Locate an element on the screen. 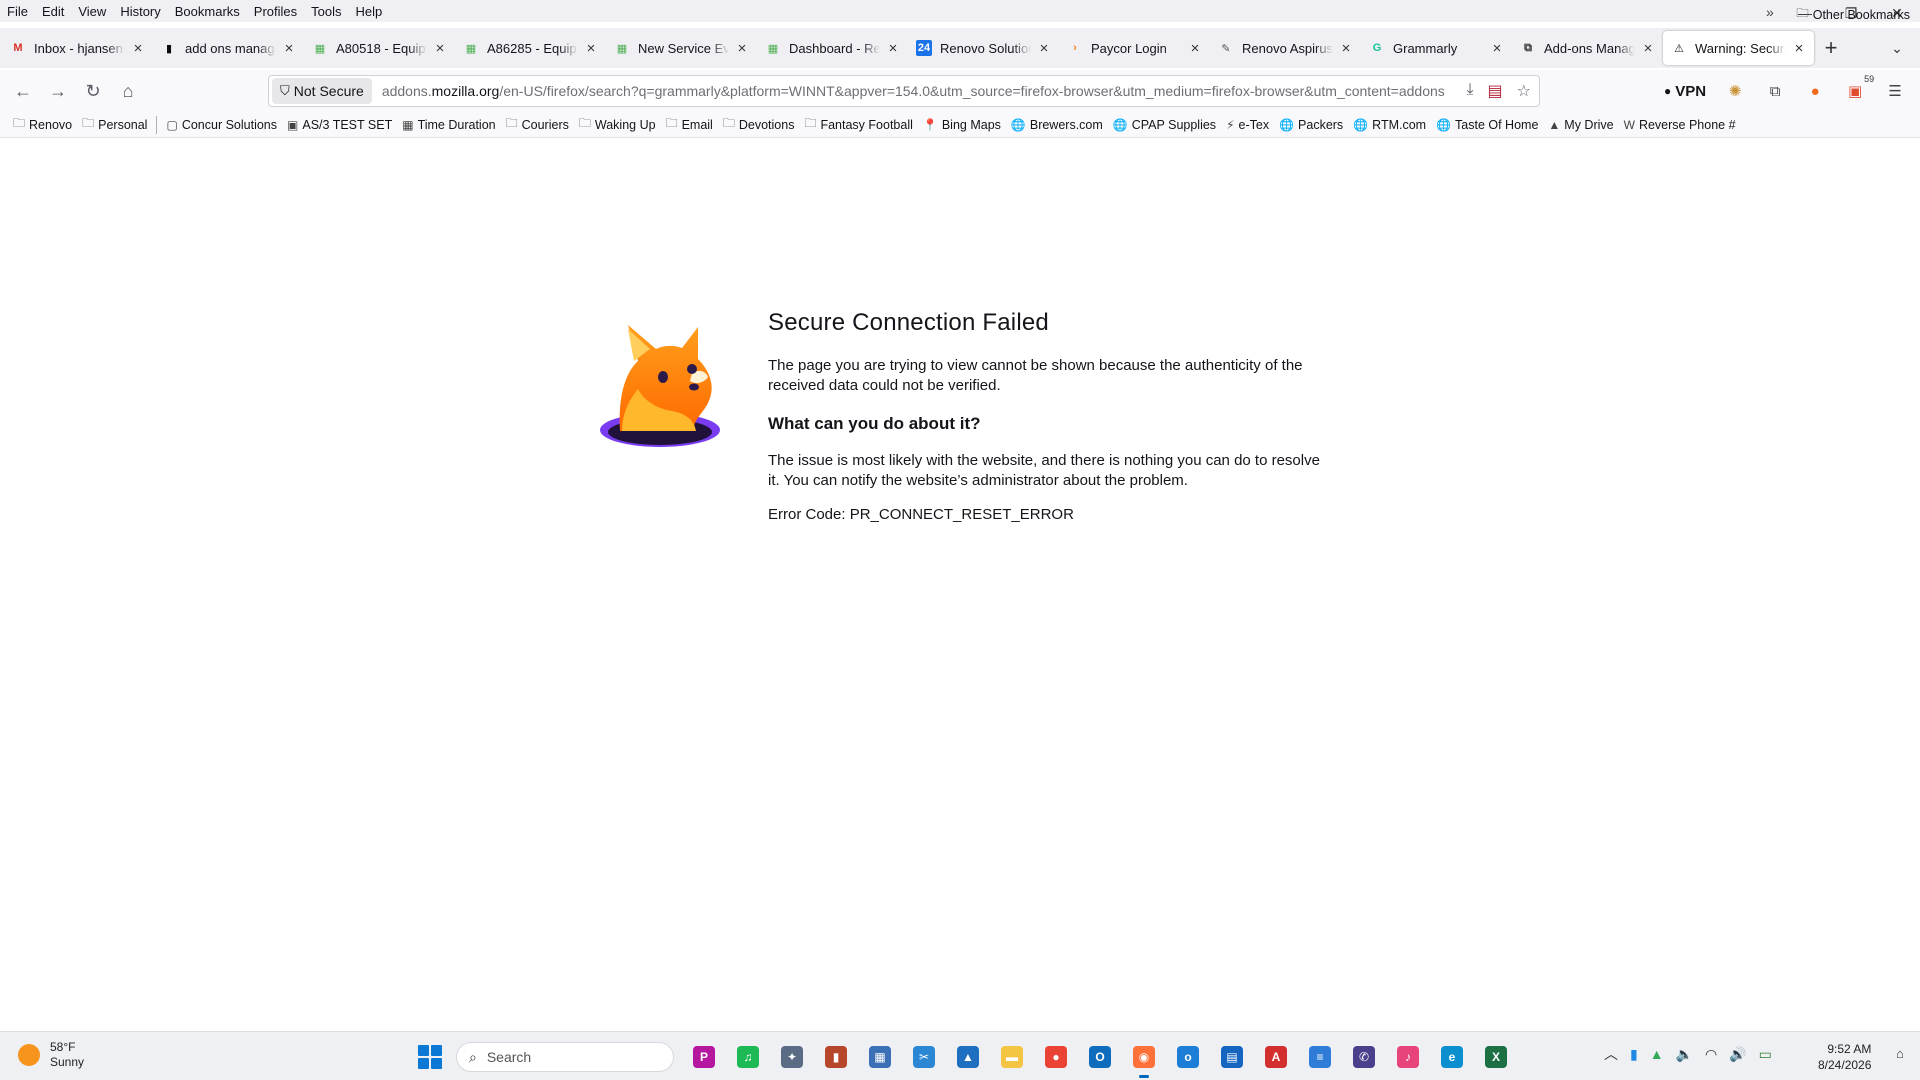  menu-tools: Tools is located at coordinates (326, 11).